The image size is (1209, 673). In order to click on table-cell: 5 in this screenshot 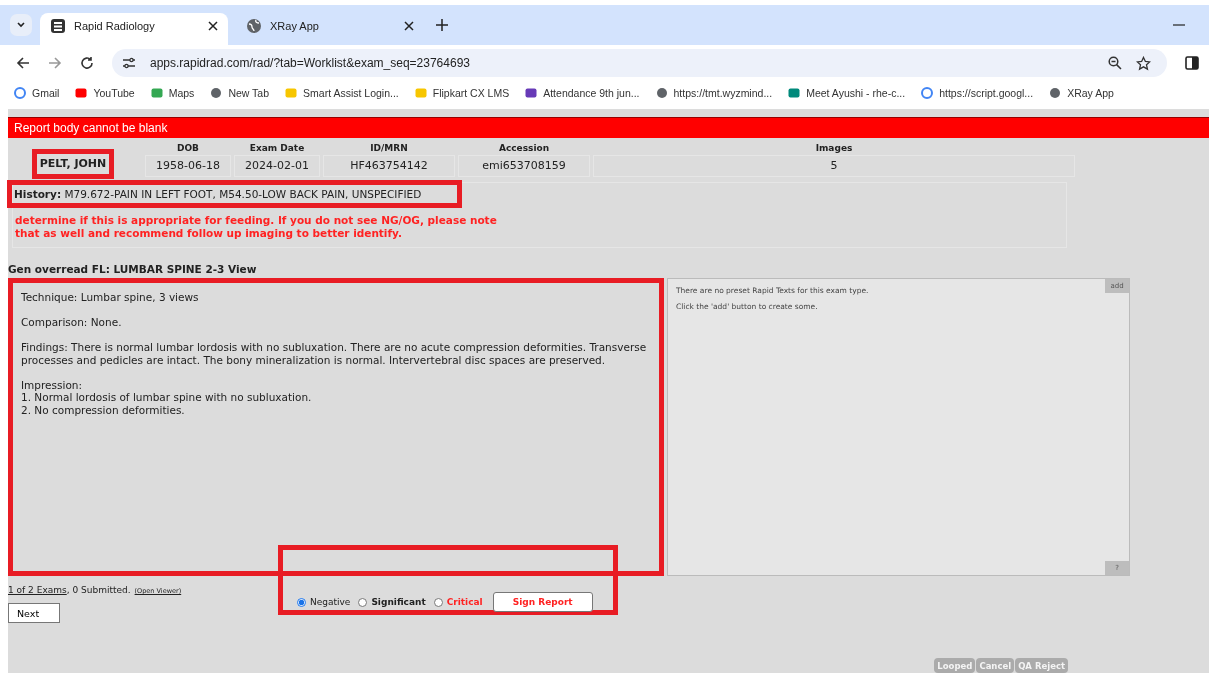, I will do `click(834, 166)`.